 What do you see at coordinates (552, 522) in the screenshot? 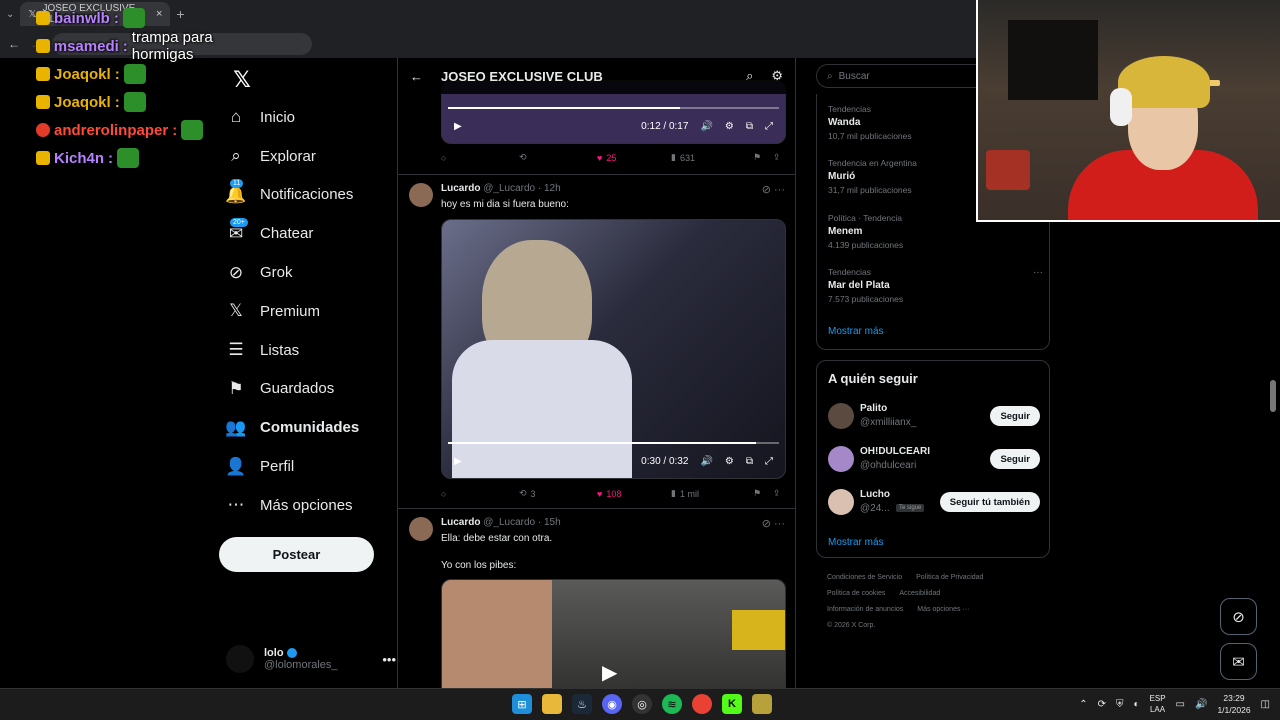
I see `tweet-time: 15h` at bounding box center [552, 522].